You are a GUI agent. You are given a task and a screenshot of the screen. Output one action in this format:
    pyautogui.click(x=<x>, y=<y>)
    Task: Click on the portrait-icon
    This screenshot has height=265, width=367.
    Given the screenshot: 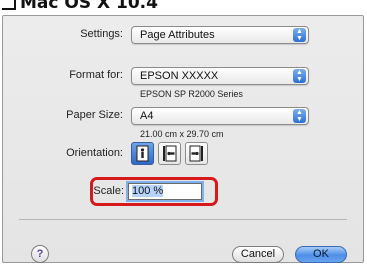 What is the action you would take?
    pyautogui.click(x=142, y=153)
    